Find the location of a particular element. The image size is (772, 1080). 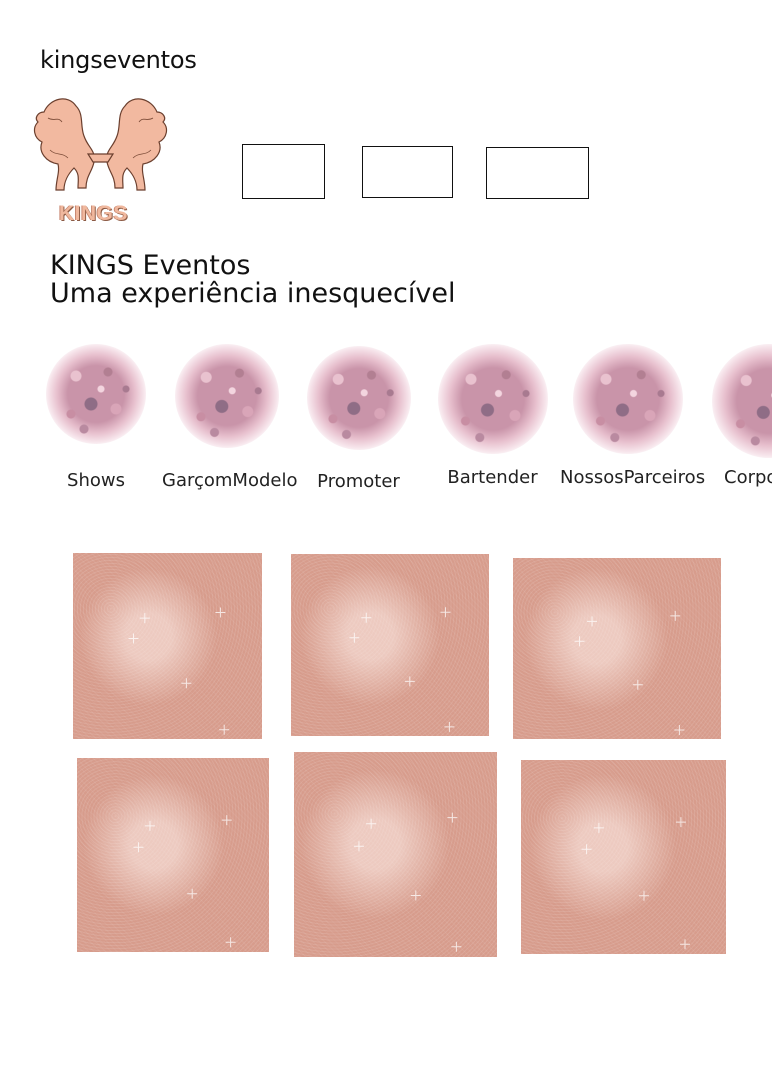

category-label: Corporativo is located at coordinates (748, 477).